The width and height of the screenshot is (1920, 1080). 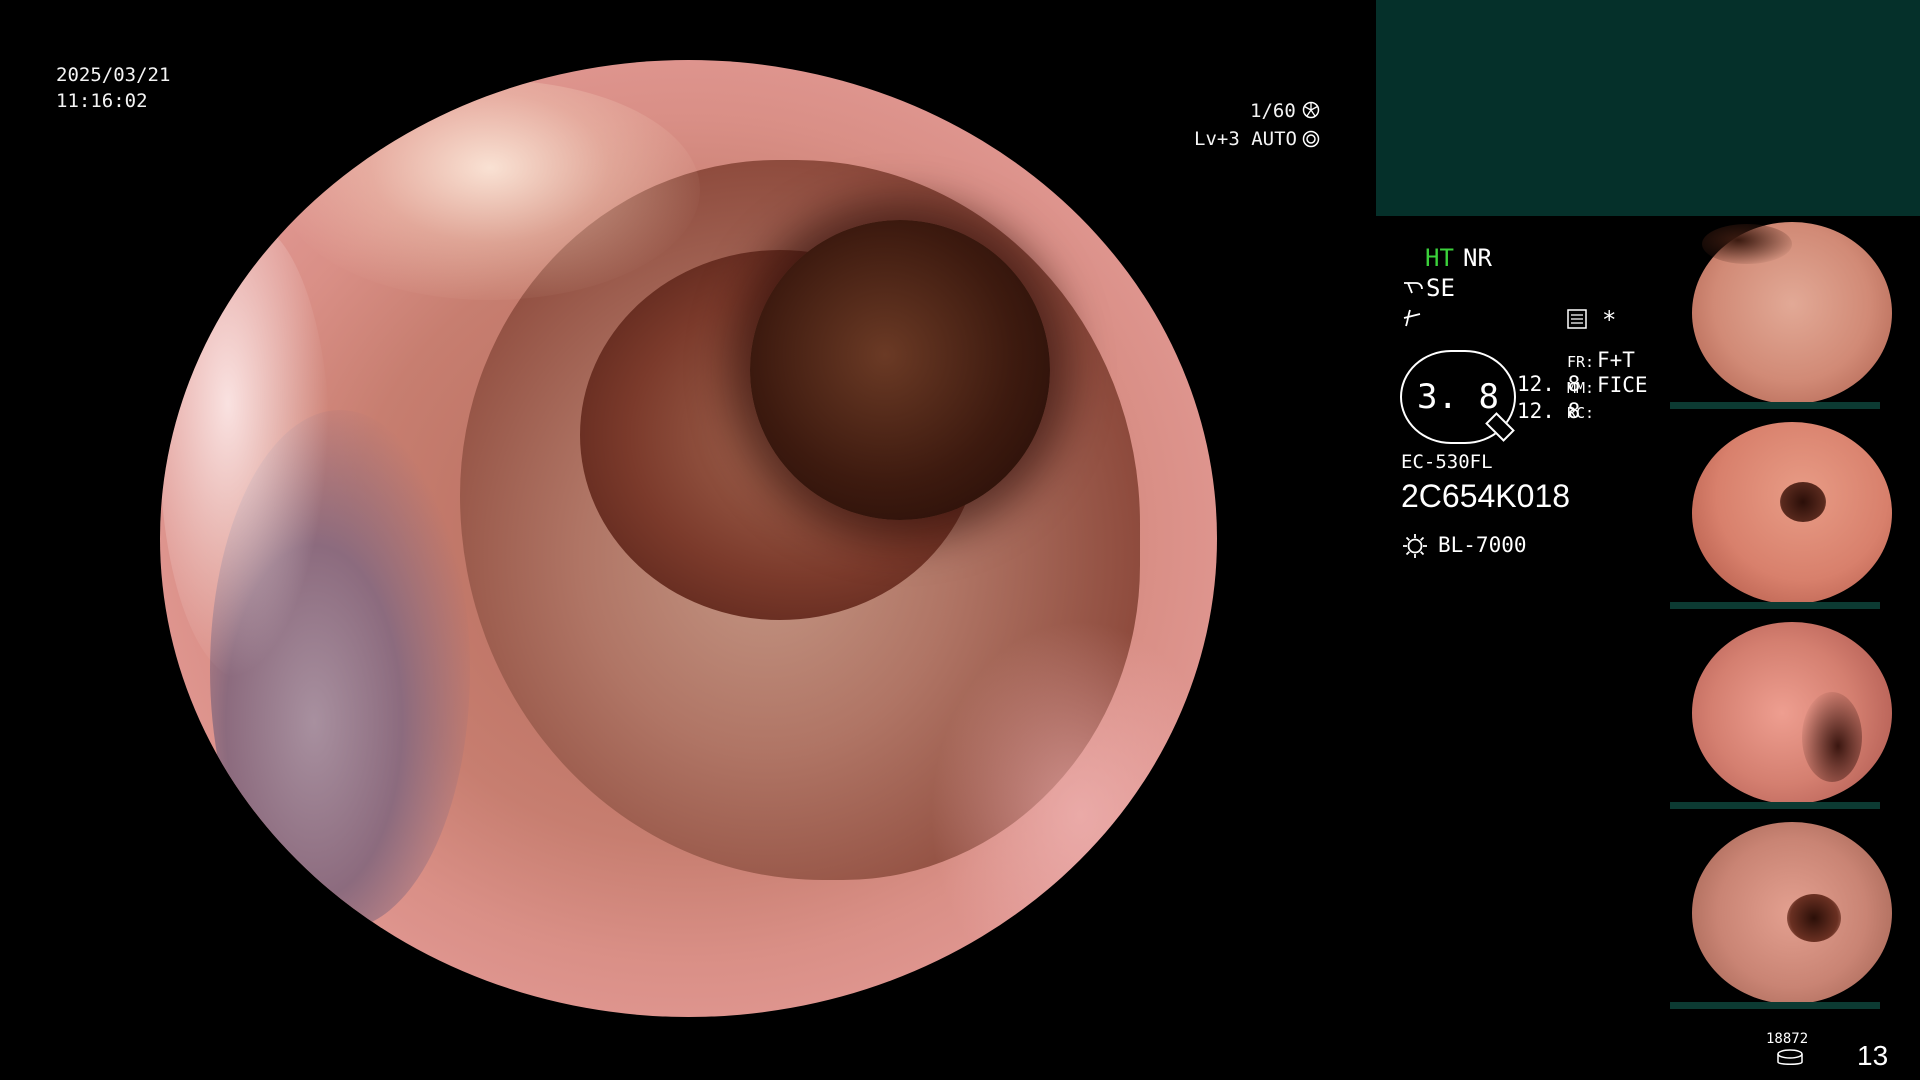 What do you see at coordinates (1311, 112) in the screenshot?
I see `shutter-icon` at bounding box center [1311, 112].